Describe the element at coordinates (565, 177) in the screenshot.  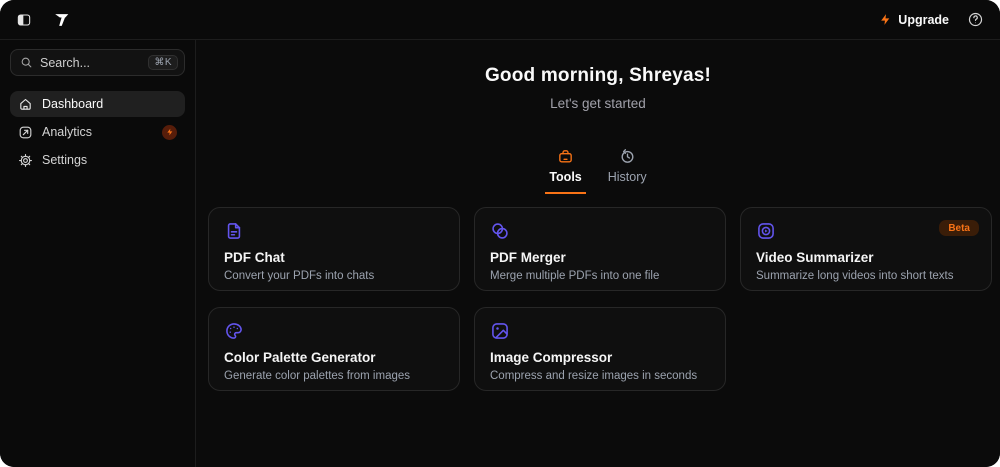
I see `tab-label: Tools` at that location.